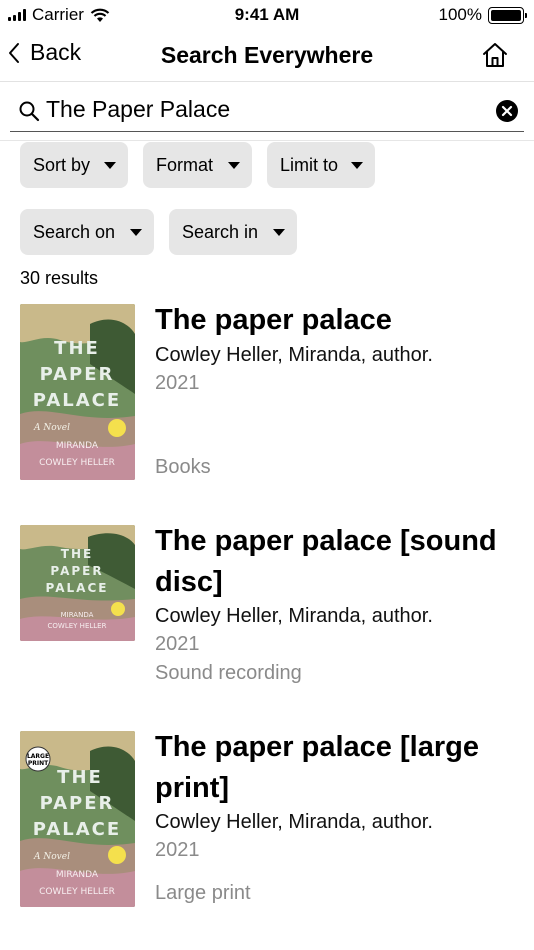  Describe the element at coordinates (309, 164) in the screenshot. I see `limit-to-label: Limit to` at that location.